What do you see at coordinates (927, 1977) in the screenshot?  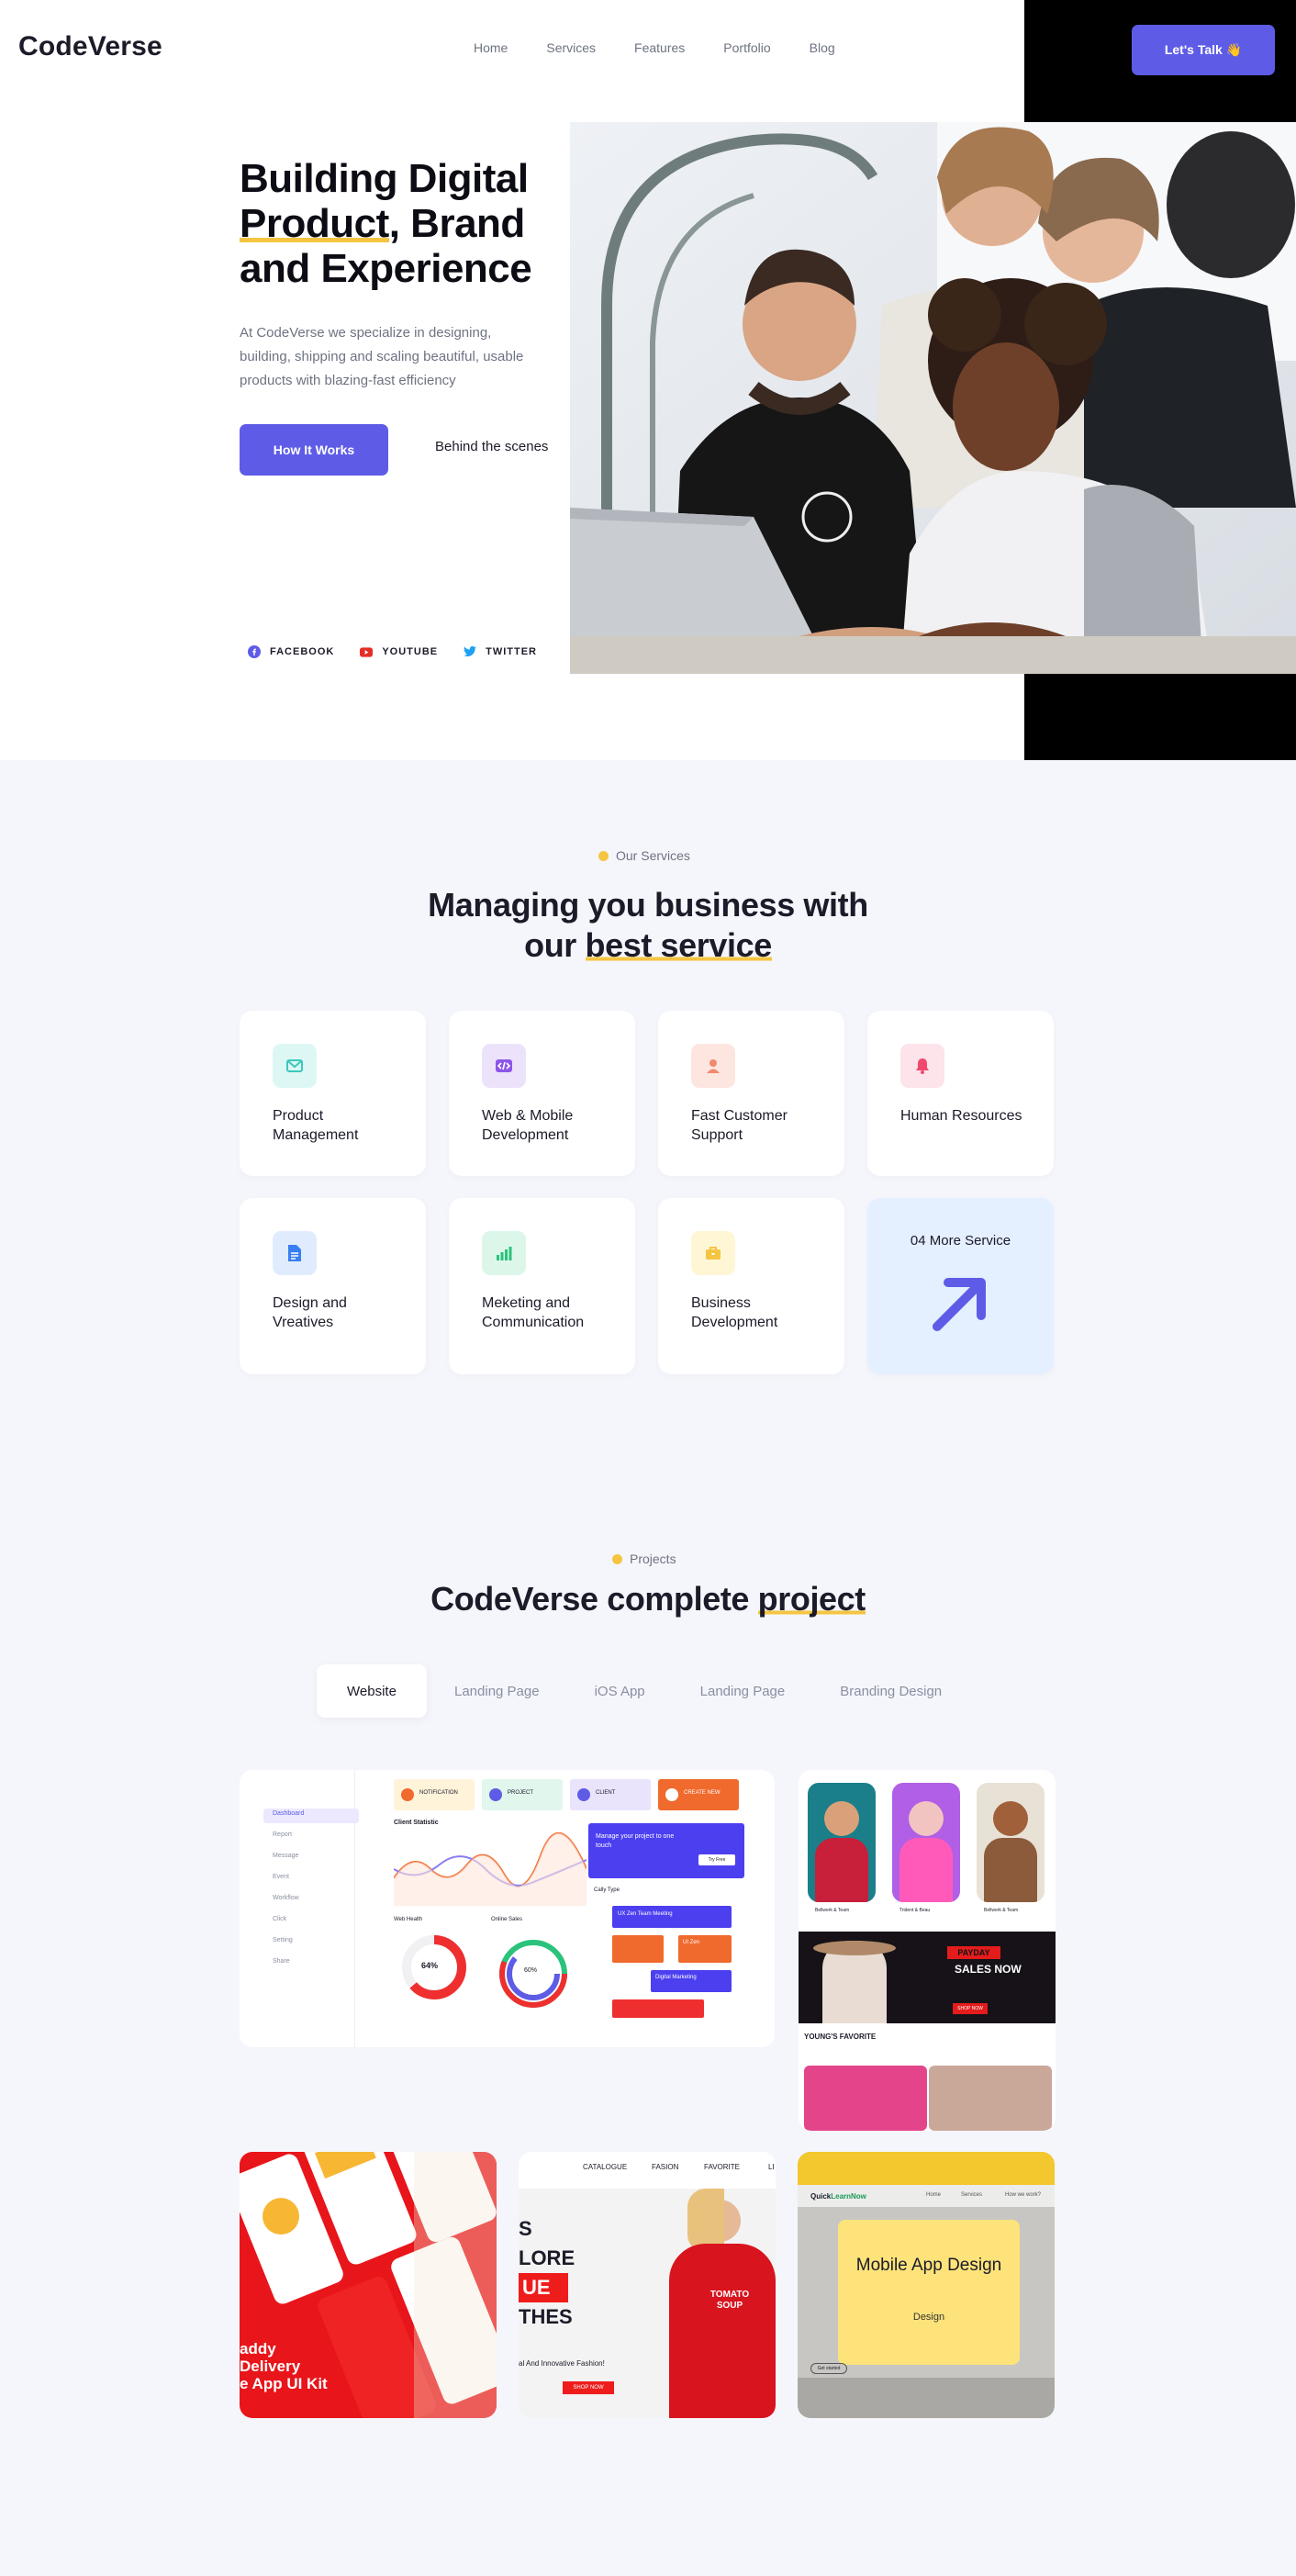 I see `fashion-banner: PAYDAY SALES NOW SHOP NOW` at bounding box center [927, 1977].